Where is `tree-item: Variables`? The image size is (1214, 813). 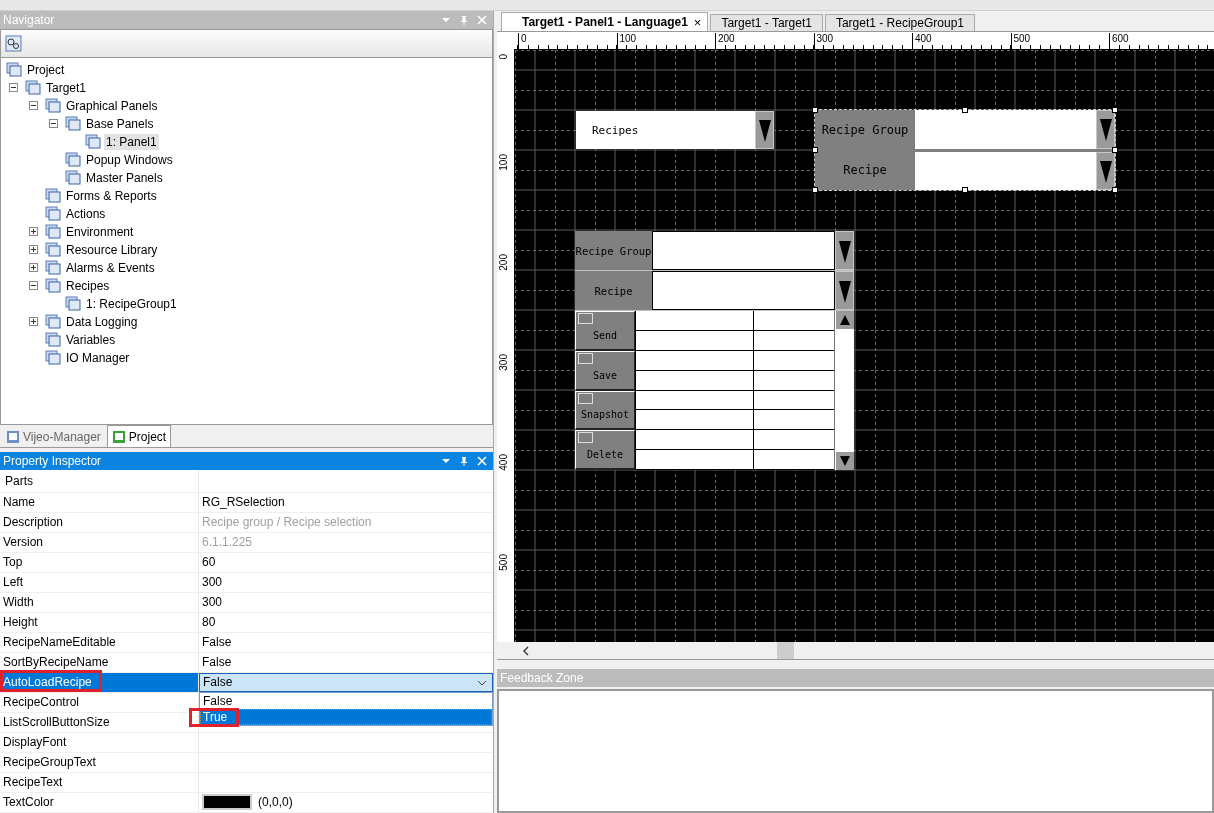 tree-item: Variables is located at coordinates (91, 339).